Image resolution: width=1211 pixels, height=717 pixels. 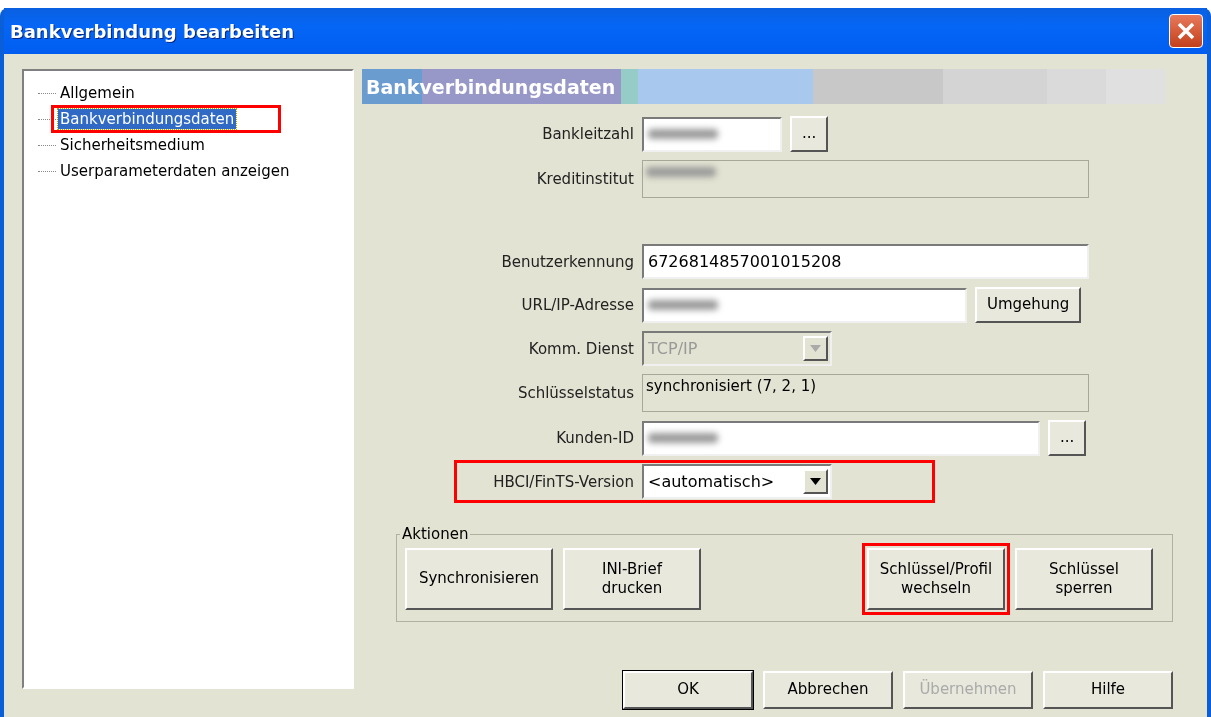 I want to click on action-button: Schlüssel sperren, so click(x=1084, y=579).